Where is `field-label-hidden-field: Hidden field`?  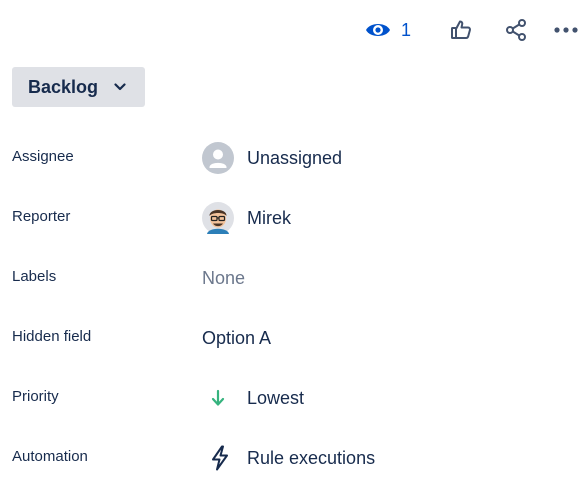 field-label-hidden-field: Hidden field is located at coordinates (52, 336).